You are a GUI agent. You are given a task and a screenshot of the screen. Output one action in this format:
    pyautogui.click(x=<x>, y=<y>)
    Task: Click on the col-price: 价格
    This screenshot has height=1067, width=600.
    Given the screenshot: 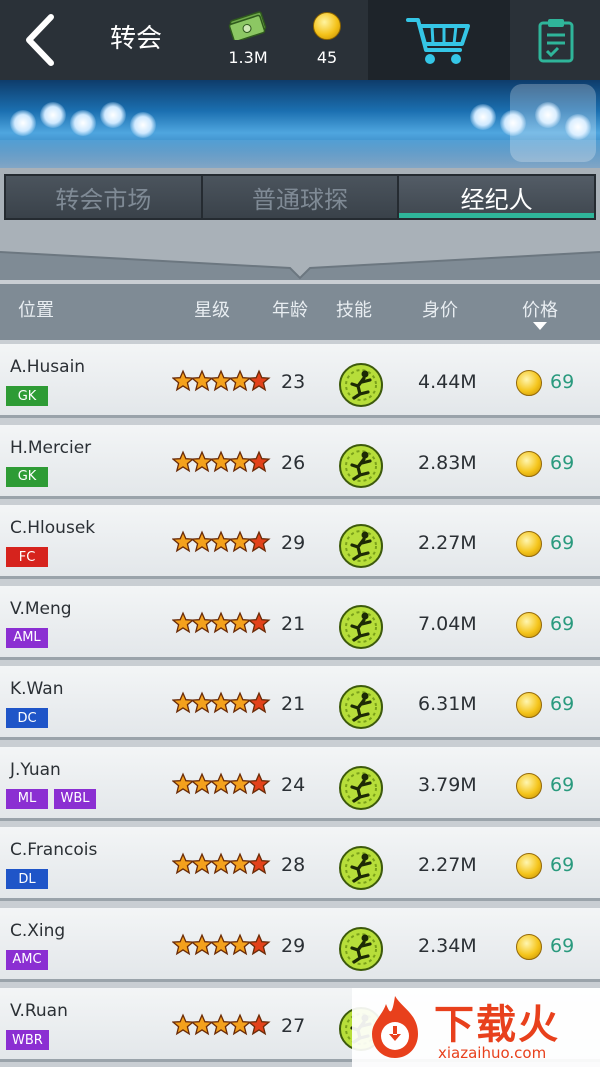 What is the action you would take?
    pyautogui.click(x=540, y=309)
    